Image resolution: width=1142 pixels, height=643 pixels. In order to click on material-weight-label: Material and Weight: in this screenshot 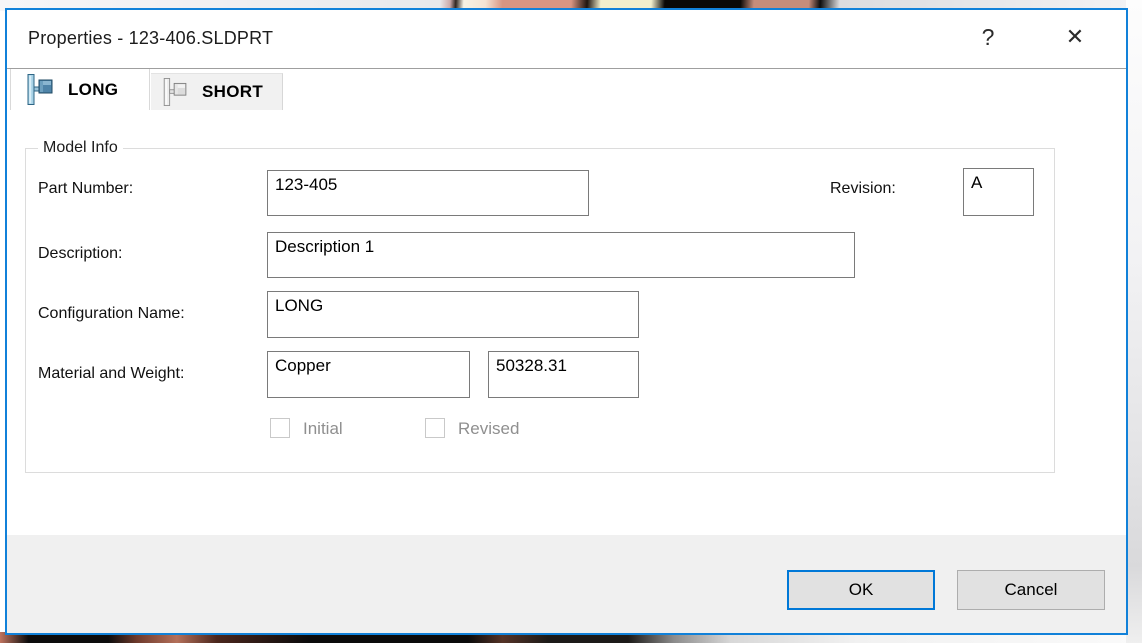, I will do `click(111, 373)`.